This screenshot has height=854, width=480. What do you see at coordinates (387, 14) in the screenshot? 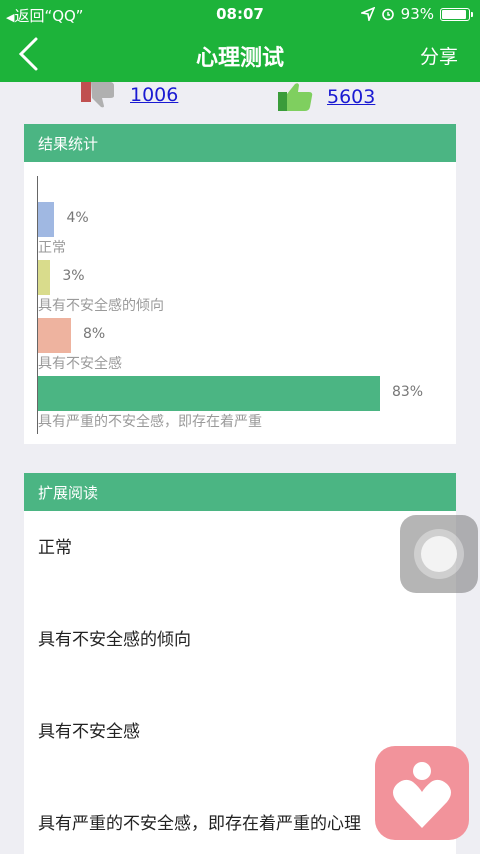
I see `alarm-icon` at bounding box center [387, 14].